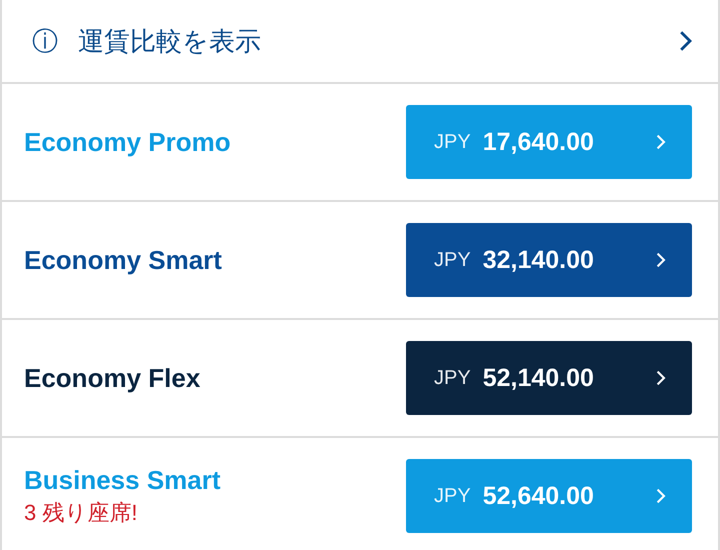 This screenshot has height=550, width=720. What do you see at coordinates (123, 480) in the screenshot?
I see `fare-name: Business Smart` at bounding box center [123, 480].